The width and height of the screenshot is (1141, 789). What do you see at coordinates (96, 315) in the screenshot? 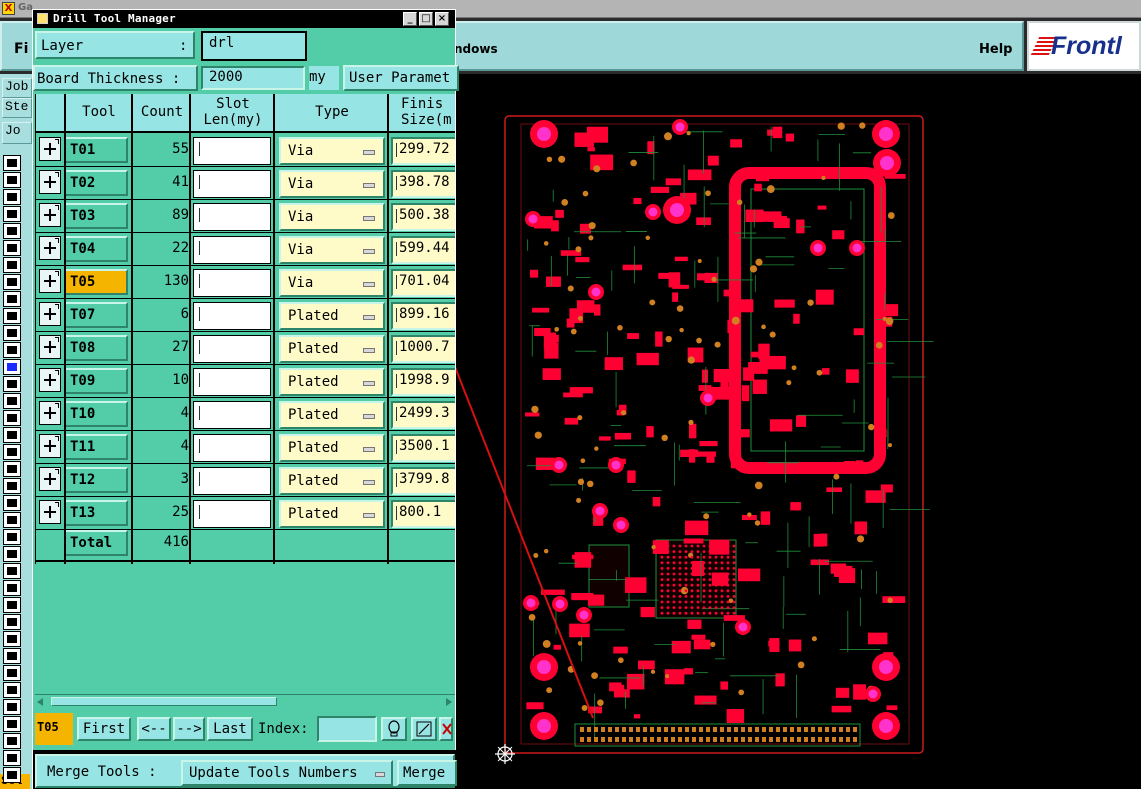
I see `tool-button: T07` at bounding box center [96, 315].